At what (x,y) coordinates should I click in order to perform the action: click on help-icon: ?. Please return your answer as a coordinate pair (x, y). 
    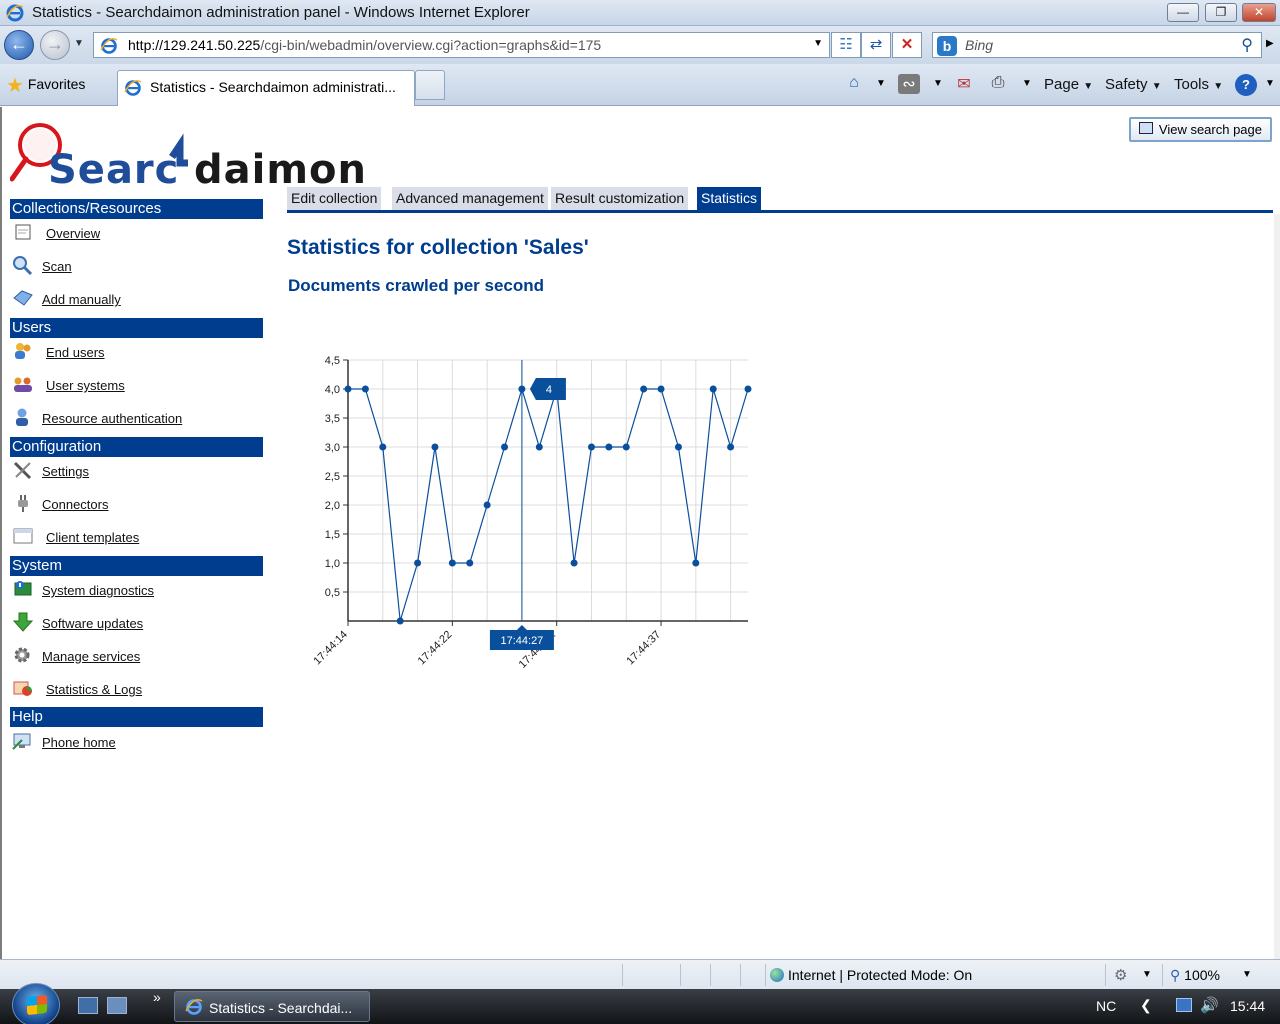
    Looking at the image, I should click on (1246, 85).